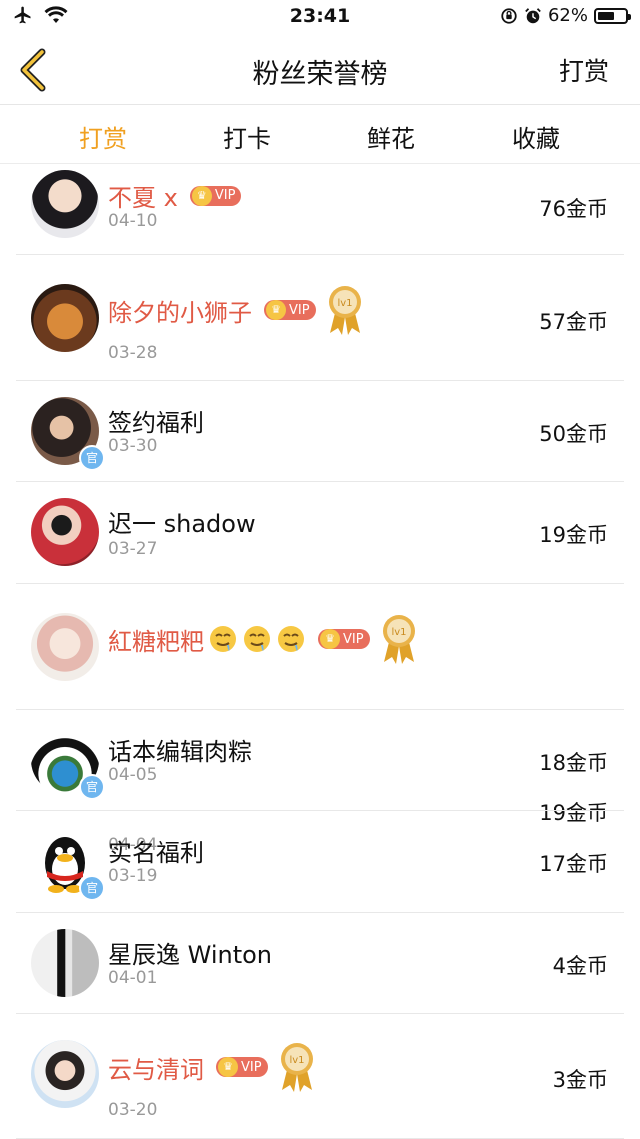 The image size is (640, 1139). Describe the element at coordinates (573, 535) in the screenshot. I see `coin-amount: 19金币` at that location.